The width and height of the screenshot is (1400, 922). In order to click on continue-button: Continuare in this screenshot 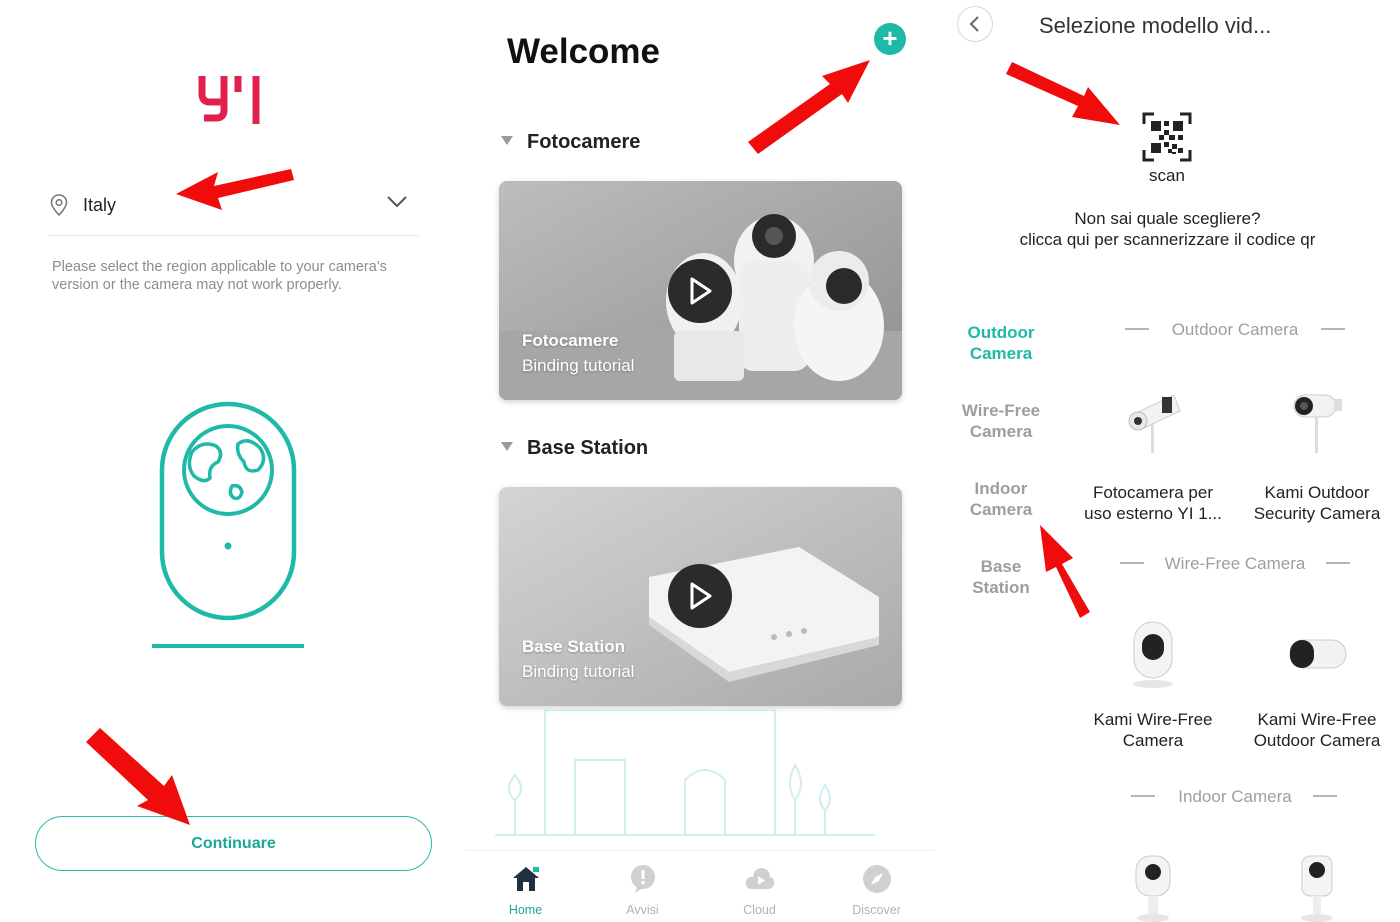, I will do `click(233, 843)`.